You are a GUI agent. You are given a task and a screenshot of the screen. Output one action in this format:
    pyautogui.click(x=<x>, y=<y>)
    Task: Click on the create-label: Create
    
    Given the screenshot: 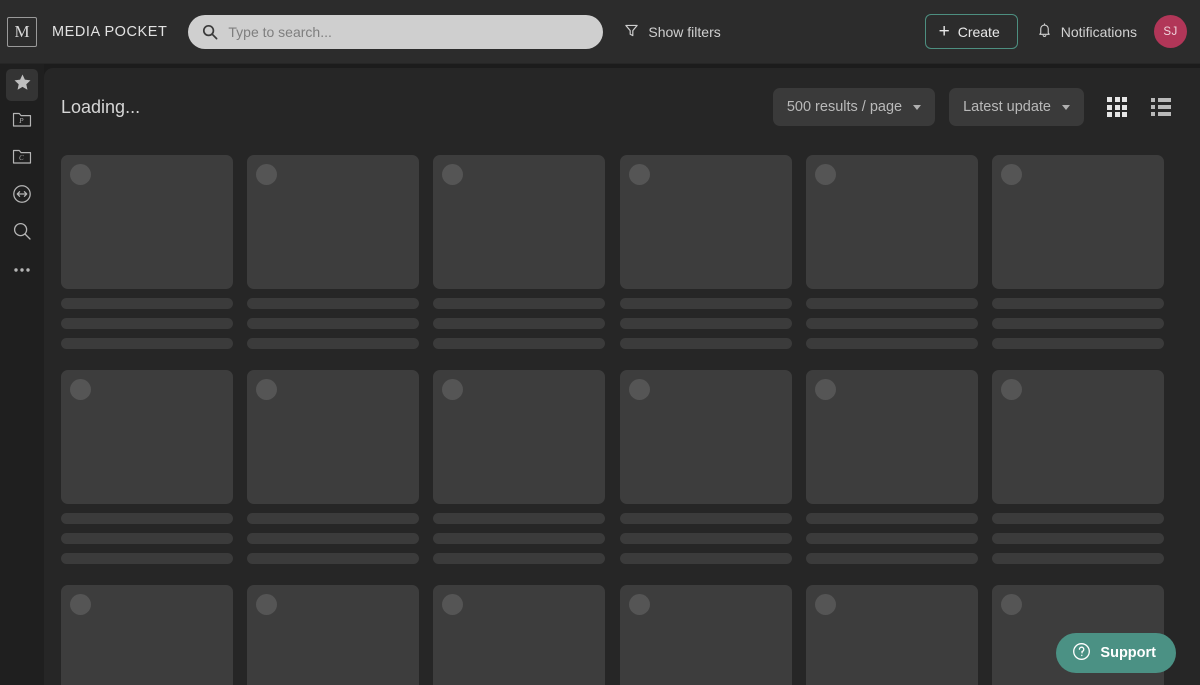 What is the action you would take?
    pyautogui.click(x=978, y=31)
    